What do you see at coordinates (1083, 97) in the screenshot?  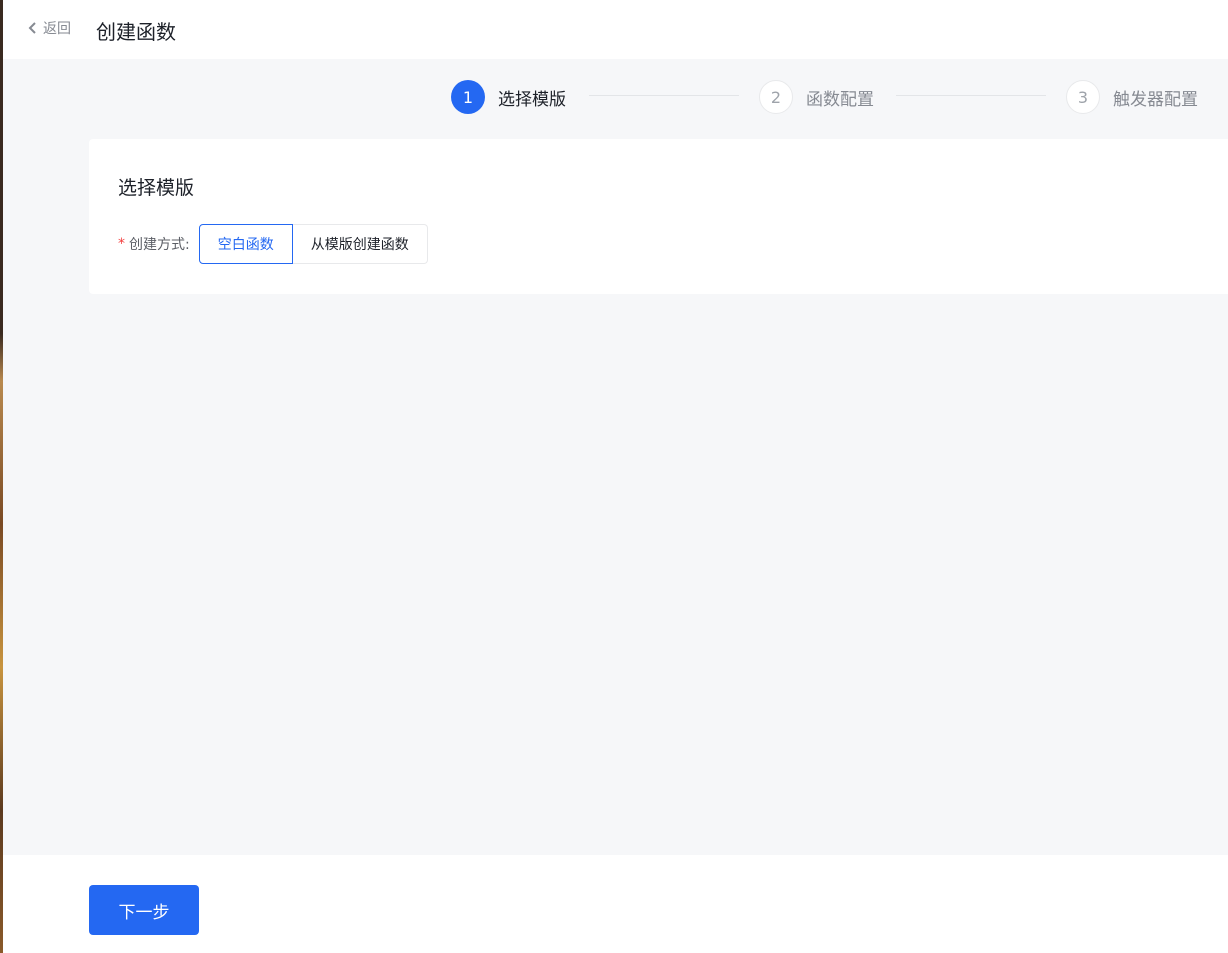 I see `step-number: 3` at bounding box center [1083, 97].